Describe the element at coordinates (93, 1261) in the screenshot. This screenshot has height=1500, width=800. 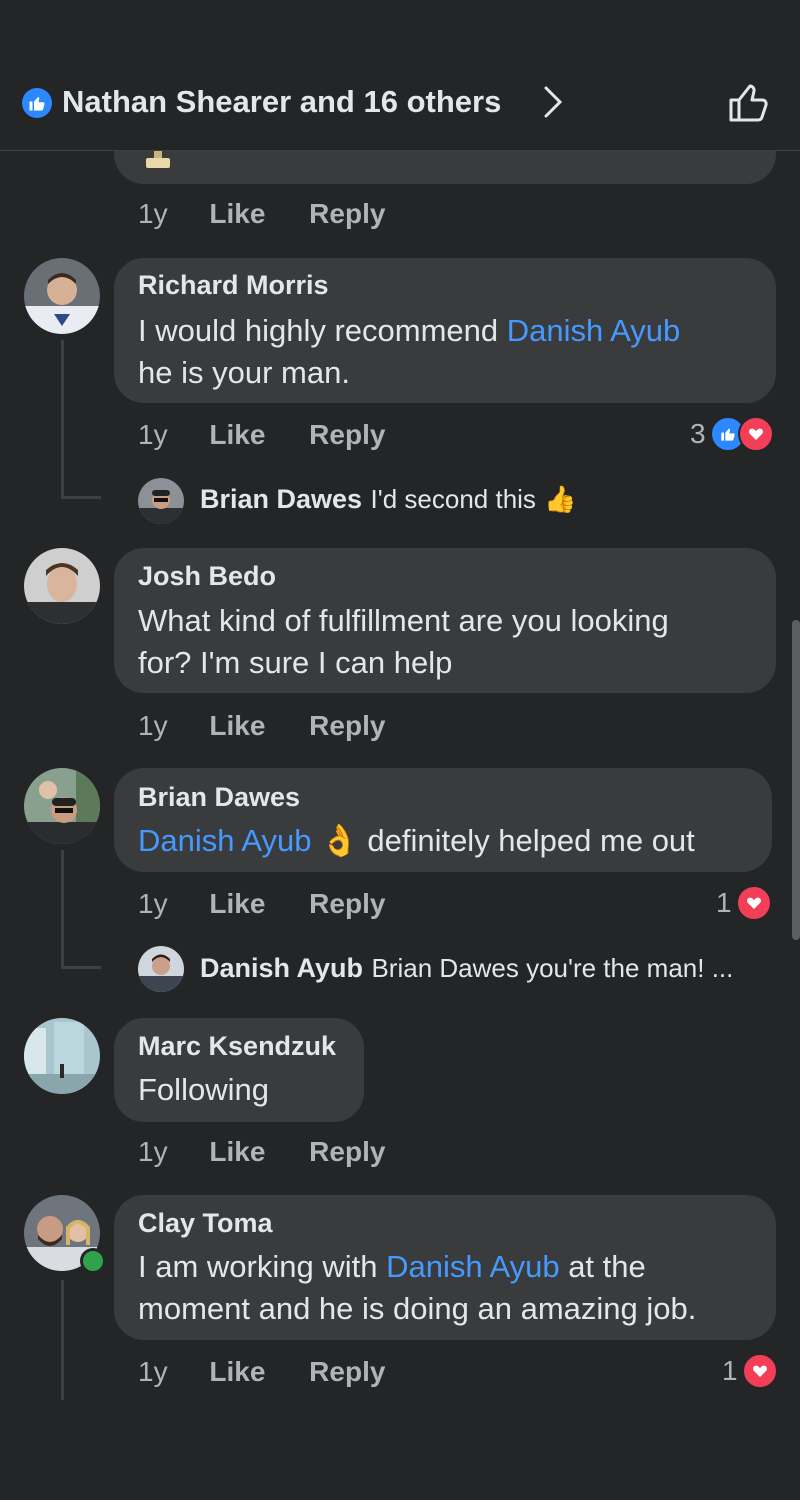
I see `online-status-dot` at that location.